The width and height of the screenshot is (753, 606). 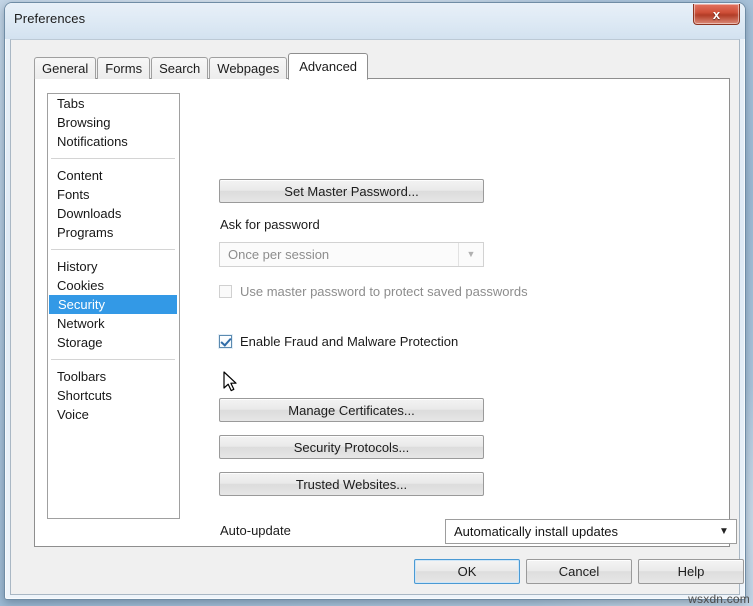 I want to click on sidebar-item-downloads: Downloads, so click(x=113, y=213).